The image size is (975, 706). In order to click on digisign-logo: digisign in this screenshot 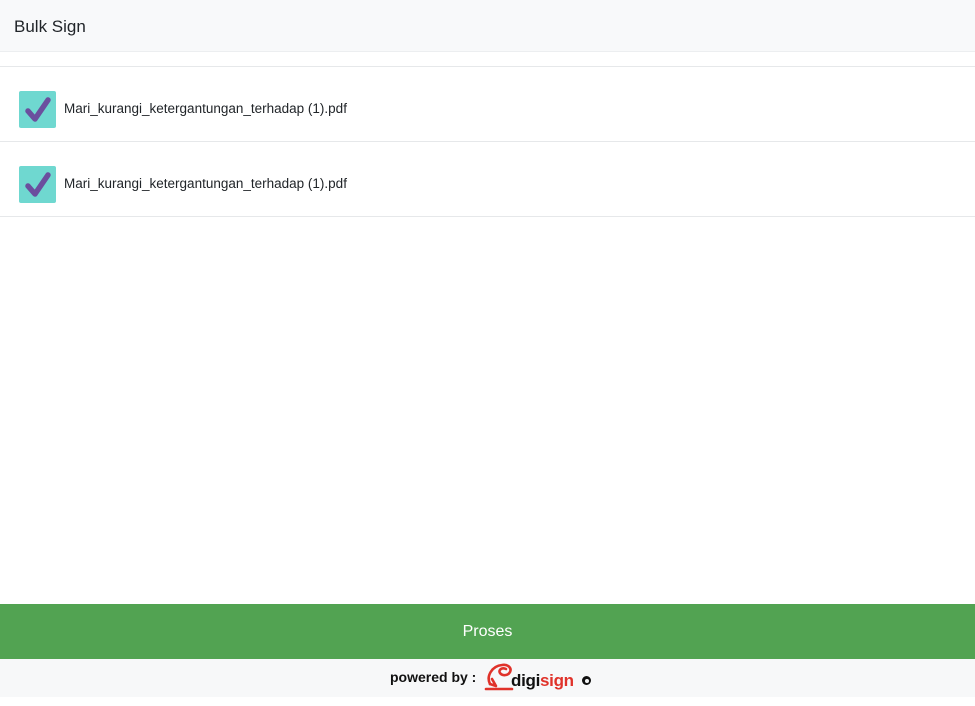, I will do `click(539, 678)`.